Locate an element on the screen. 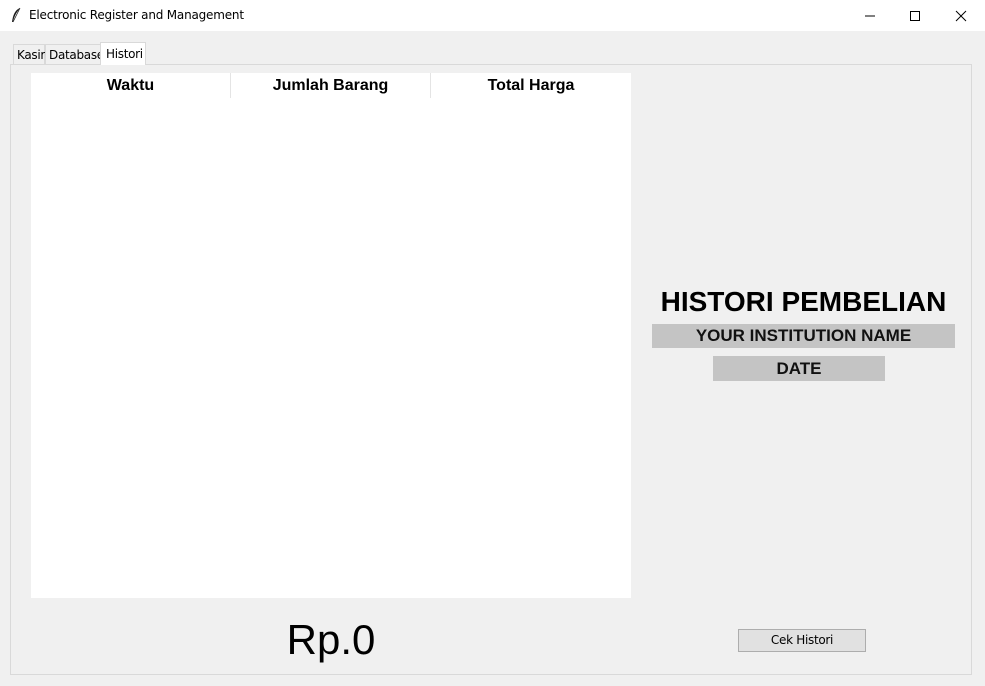 The width and height of the screenshot is (985, 686). close-icon is located at coordinates (961, 16).